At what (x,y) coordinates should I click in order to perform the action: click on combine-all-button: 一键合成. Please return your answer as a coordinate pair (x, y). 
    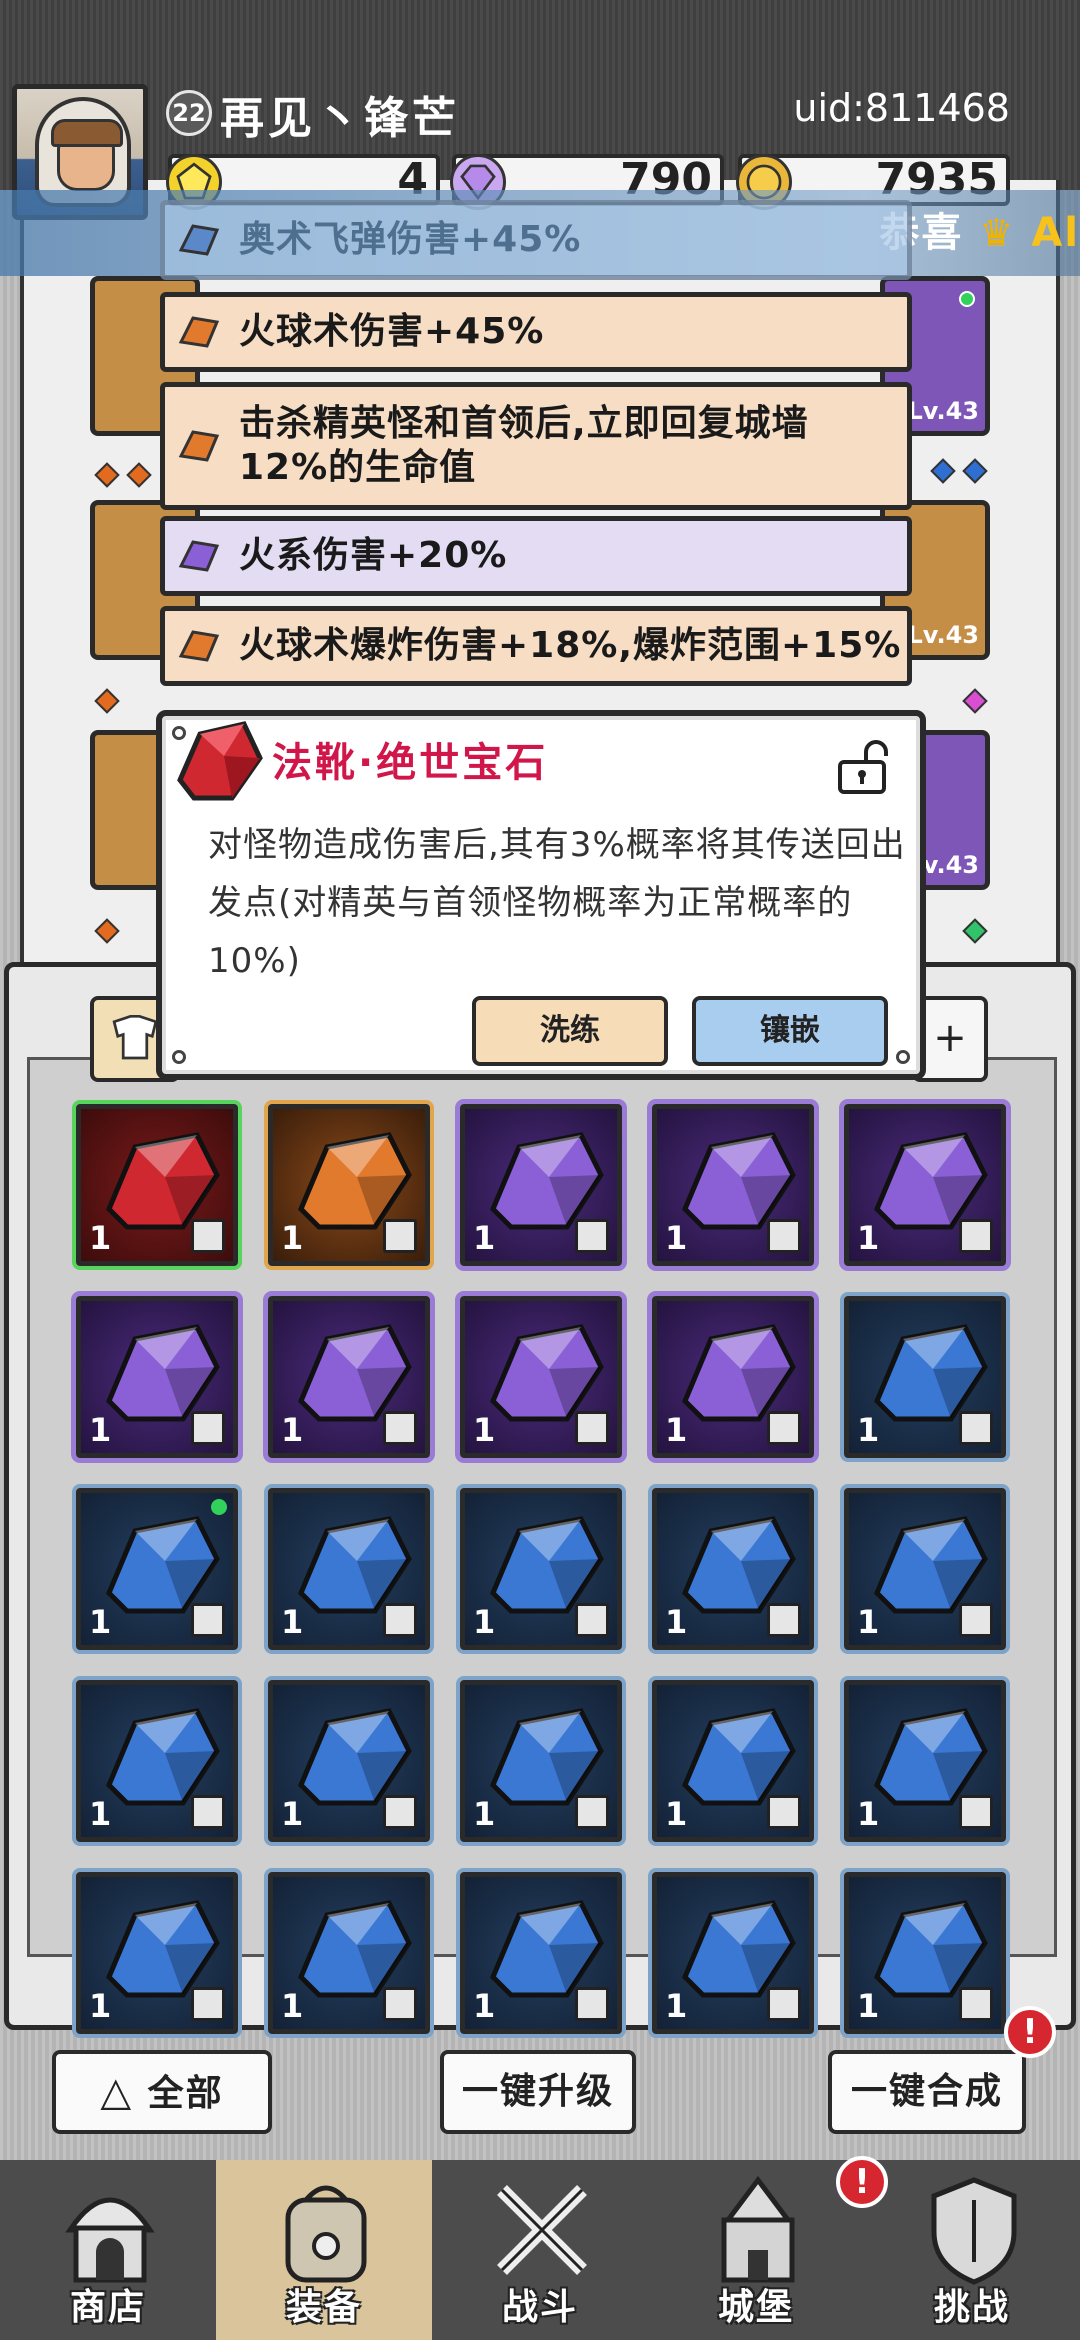
    Looking at the image, I should click on (927, 2092).